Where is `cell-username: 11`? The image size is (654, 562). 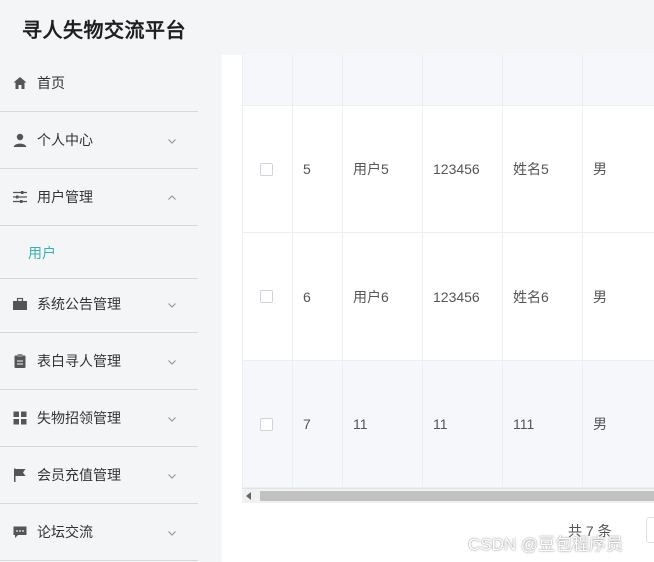
cell-username: 11 is located at coordinates (382, 424).